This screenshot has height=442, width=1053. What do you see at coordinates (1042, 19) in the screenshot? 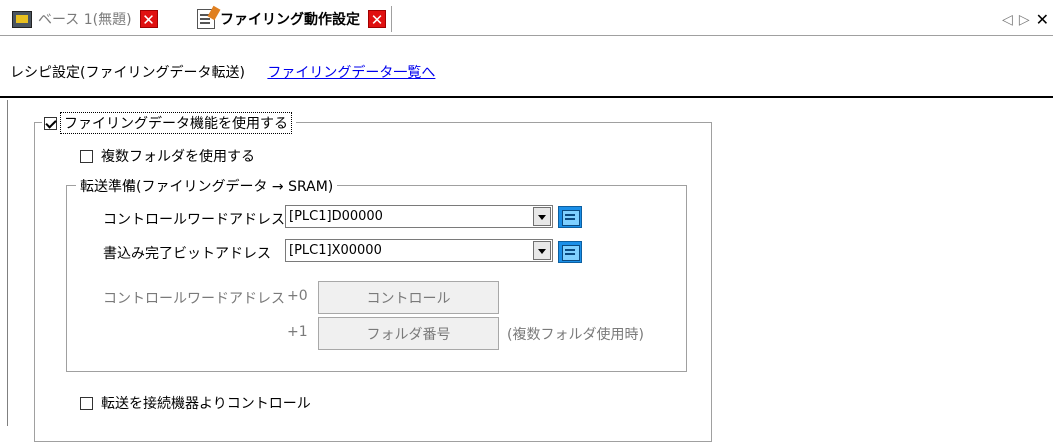
I see `close-all-icon: ✕` at bounding box center [1042, 19].